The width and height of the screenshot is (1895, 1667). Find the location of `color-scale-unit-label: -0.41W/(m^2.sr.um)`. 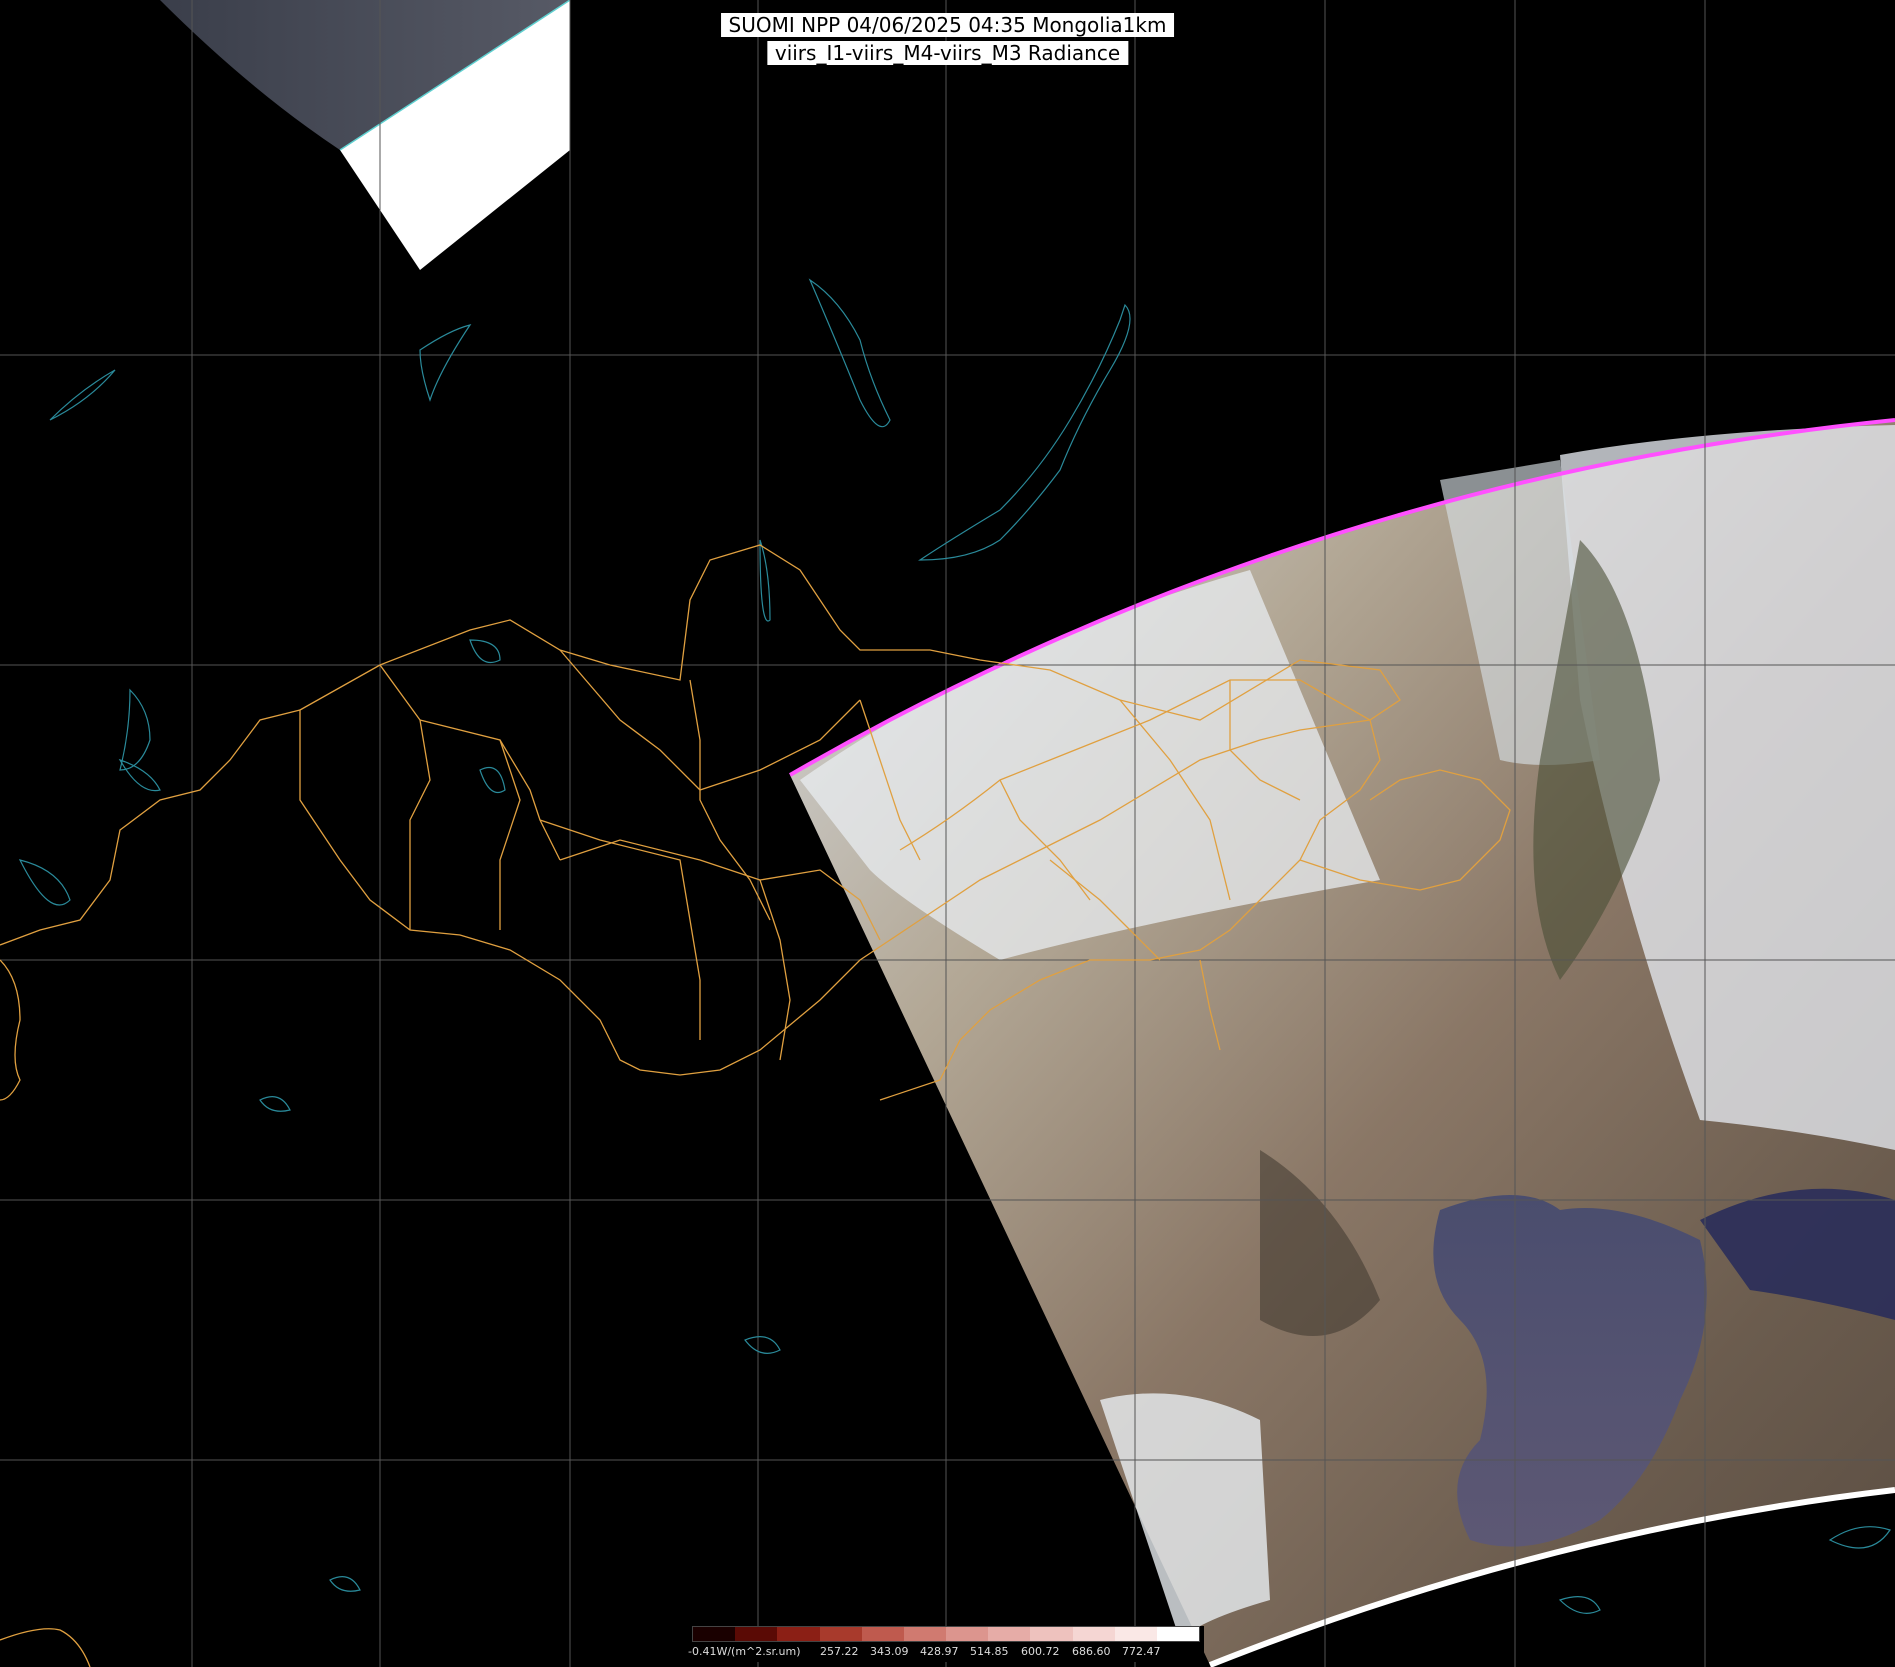

color-scale-unit-label: -0.41W/(m^2.sr.um) is located at coordinates (744, 1651).